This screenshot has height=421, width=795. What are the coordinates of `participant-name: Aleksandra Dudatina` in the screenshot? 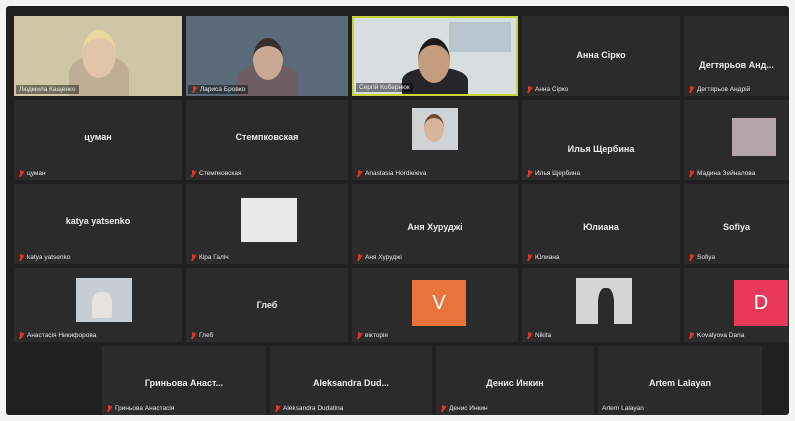 It's located at (313, 408).